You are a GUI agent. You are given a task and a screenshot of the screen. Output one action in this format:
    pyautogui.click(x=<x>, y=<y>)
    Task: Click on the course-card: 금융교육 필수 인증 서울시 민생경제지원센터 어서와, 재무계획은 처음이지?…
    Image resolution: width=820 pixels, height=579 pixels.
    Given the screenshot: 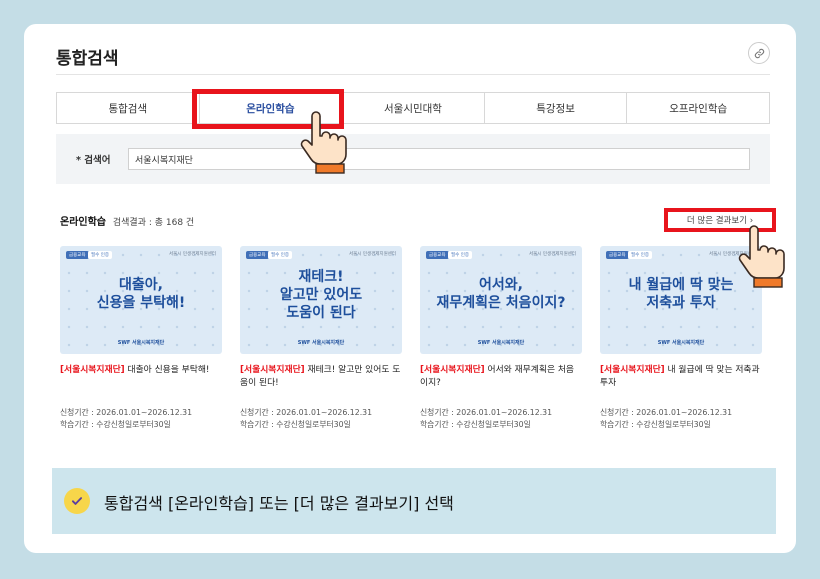 What is the action you would take?
    pyautogui.click(x=501, y=338)
    